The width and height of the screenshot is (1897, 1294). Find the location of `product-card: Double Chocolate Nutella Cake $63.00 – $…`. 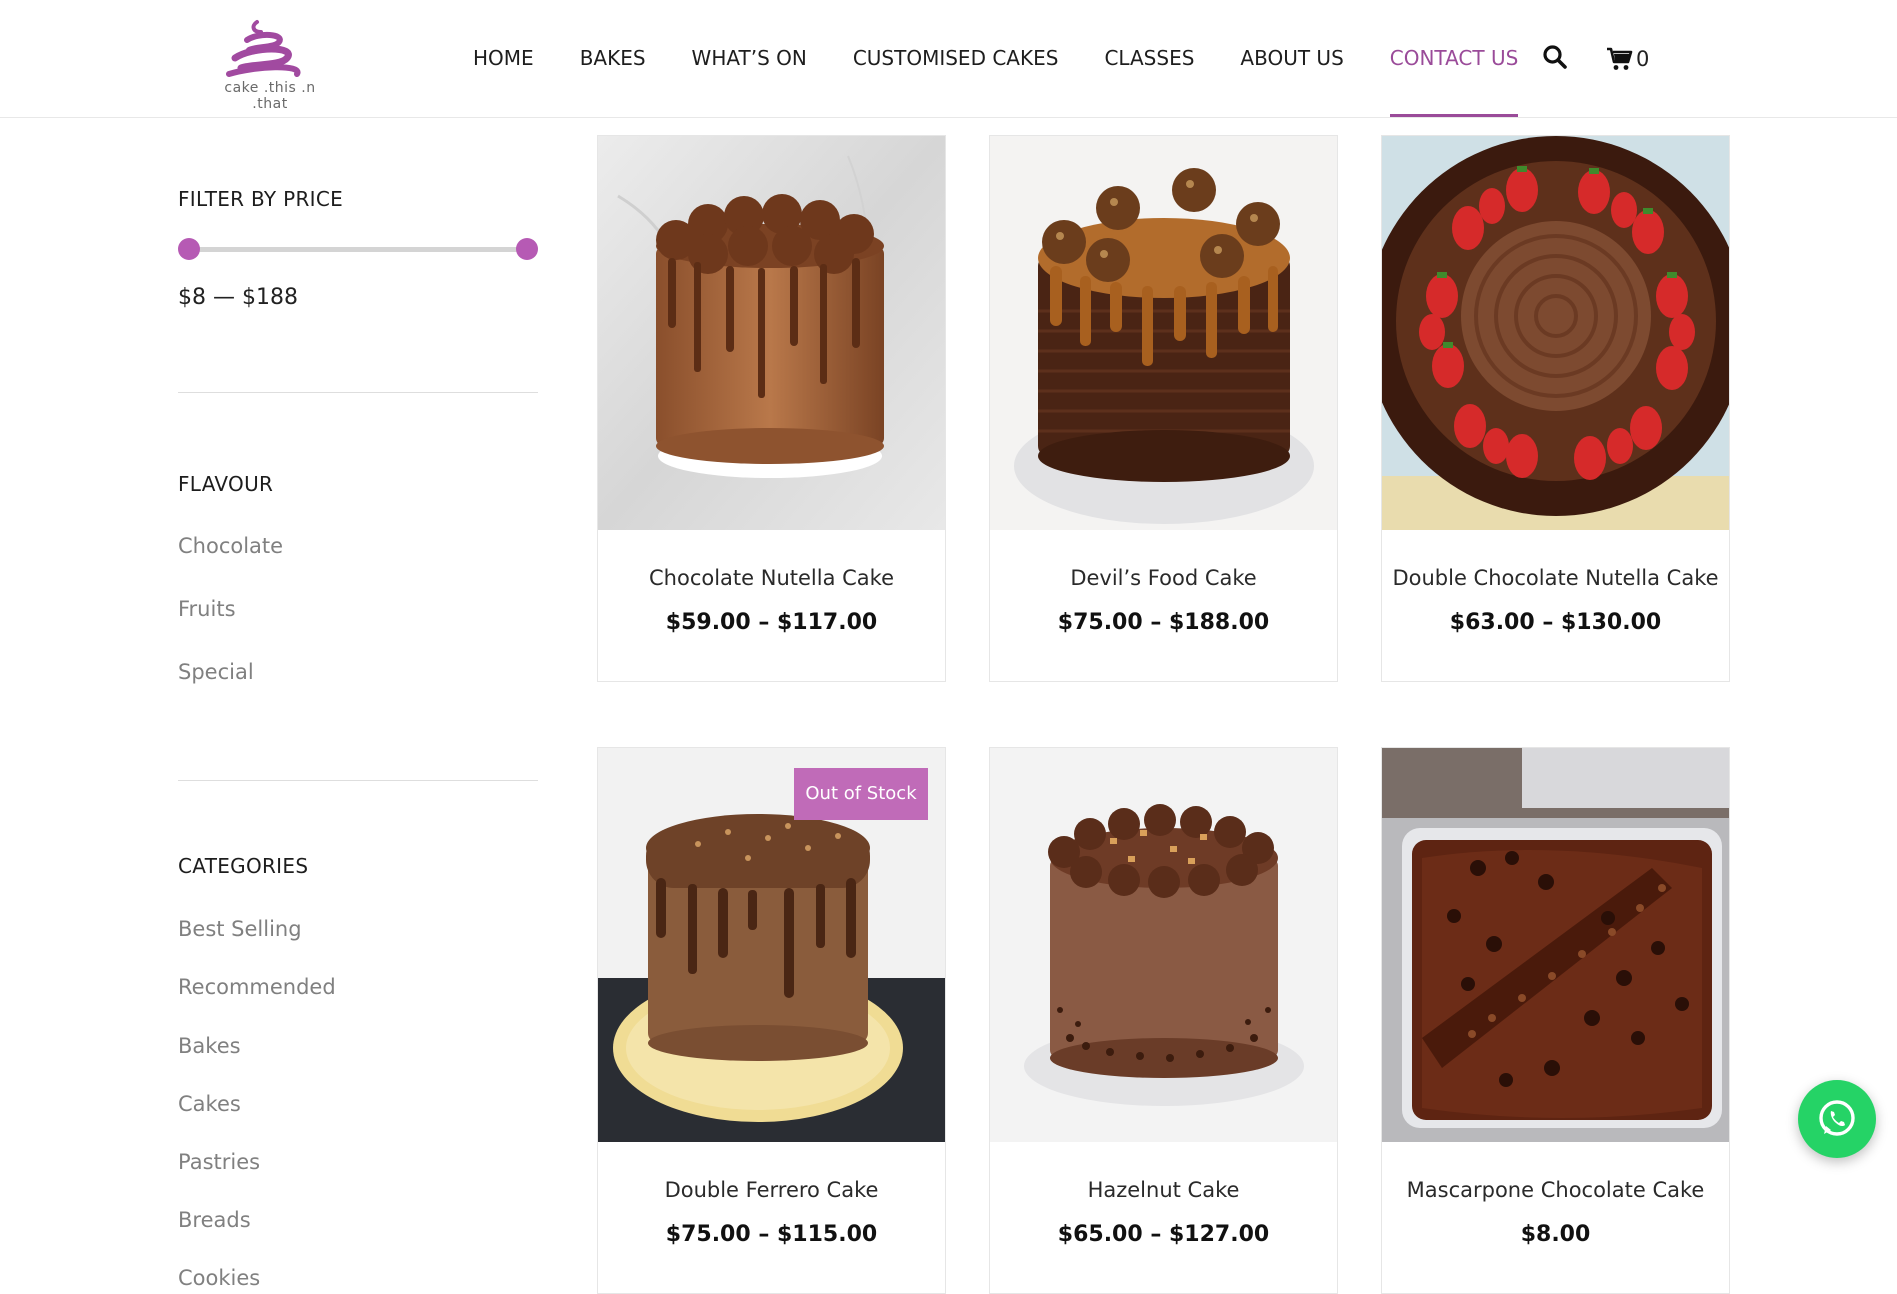

product-card: Double Chocolate Nutella Cake $63.00 – $… is located at coordinates (1555, 408).